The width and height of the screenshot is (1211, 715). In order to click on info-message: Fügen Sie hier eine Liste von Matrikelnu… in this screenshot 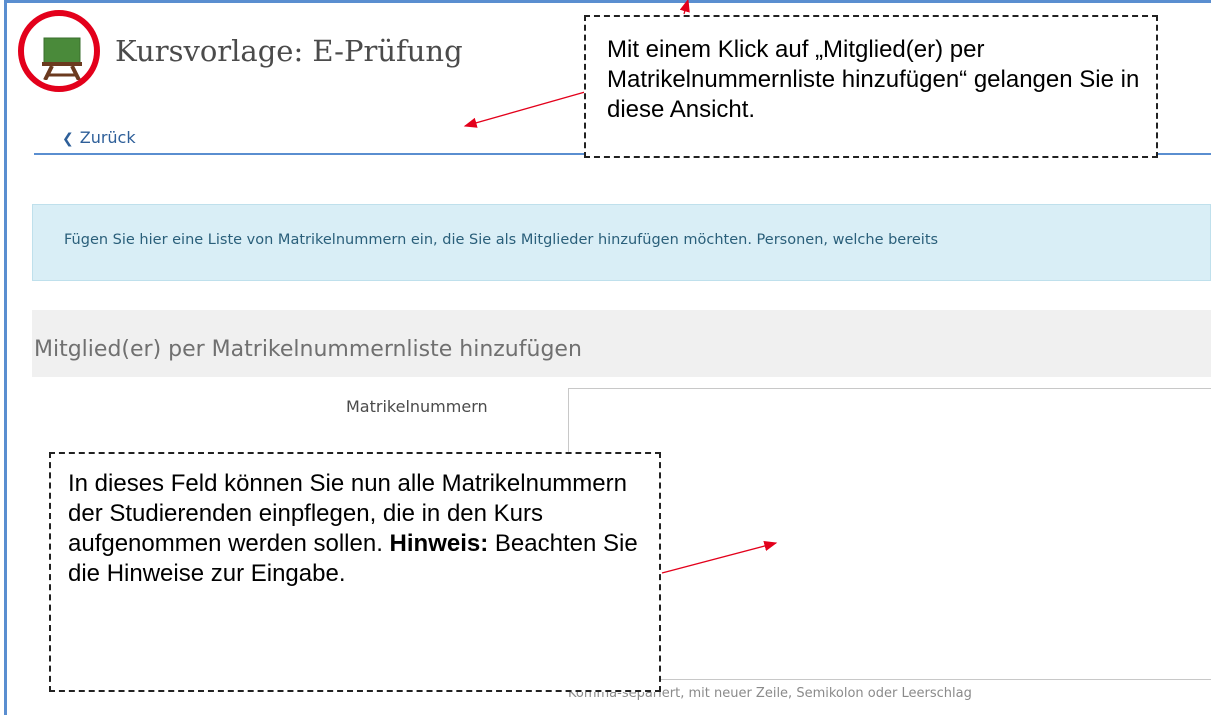, I will do `click(621, 242)`.